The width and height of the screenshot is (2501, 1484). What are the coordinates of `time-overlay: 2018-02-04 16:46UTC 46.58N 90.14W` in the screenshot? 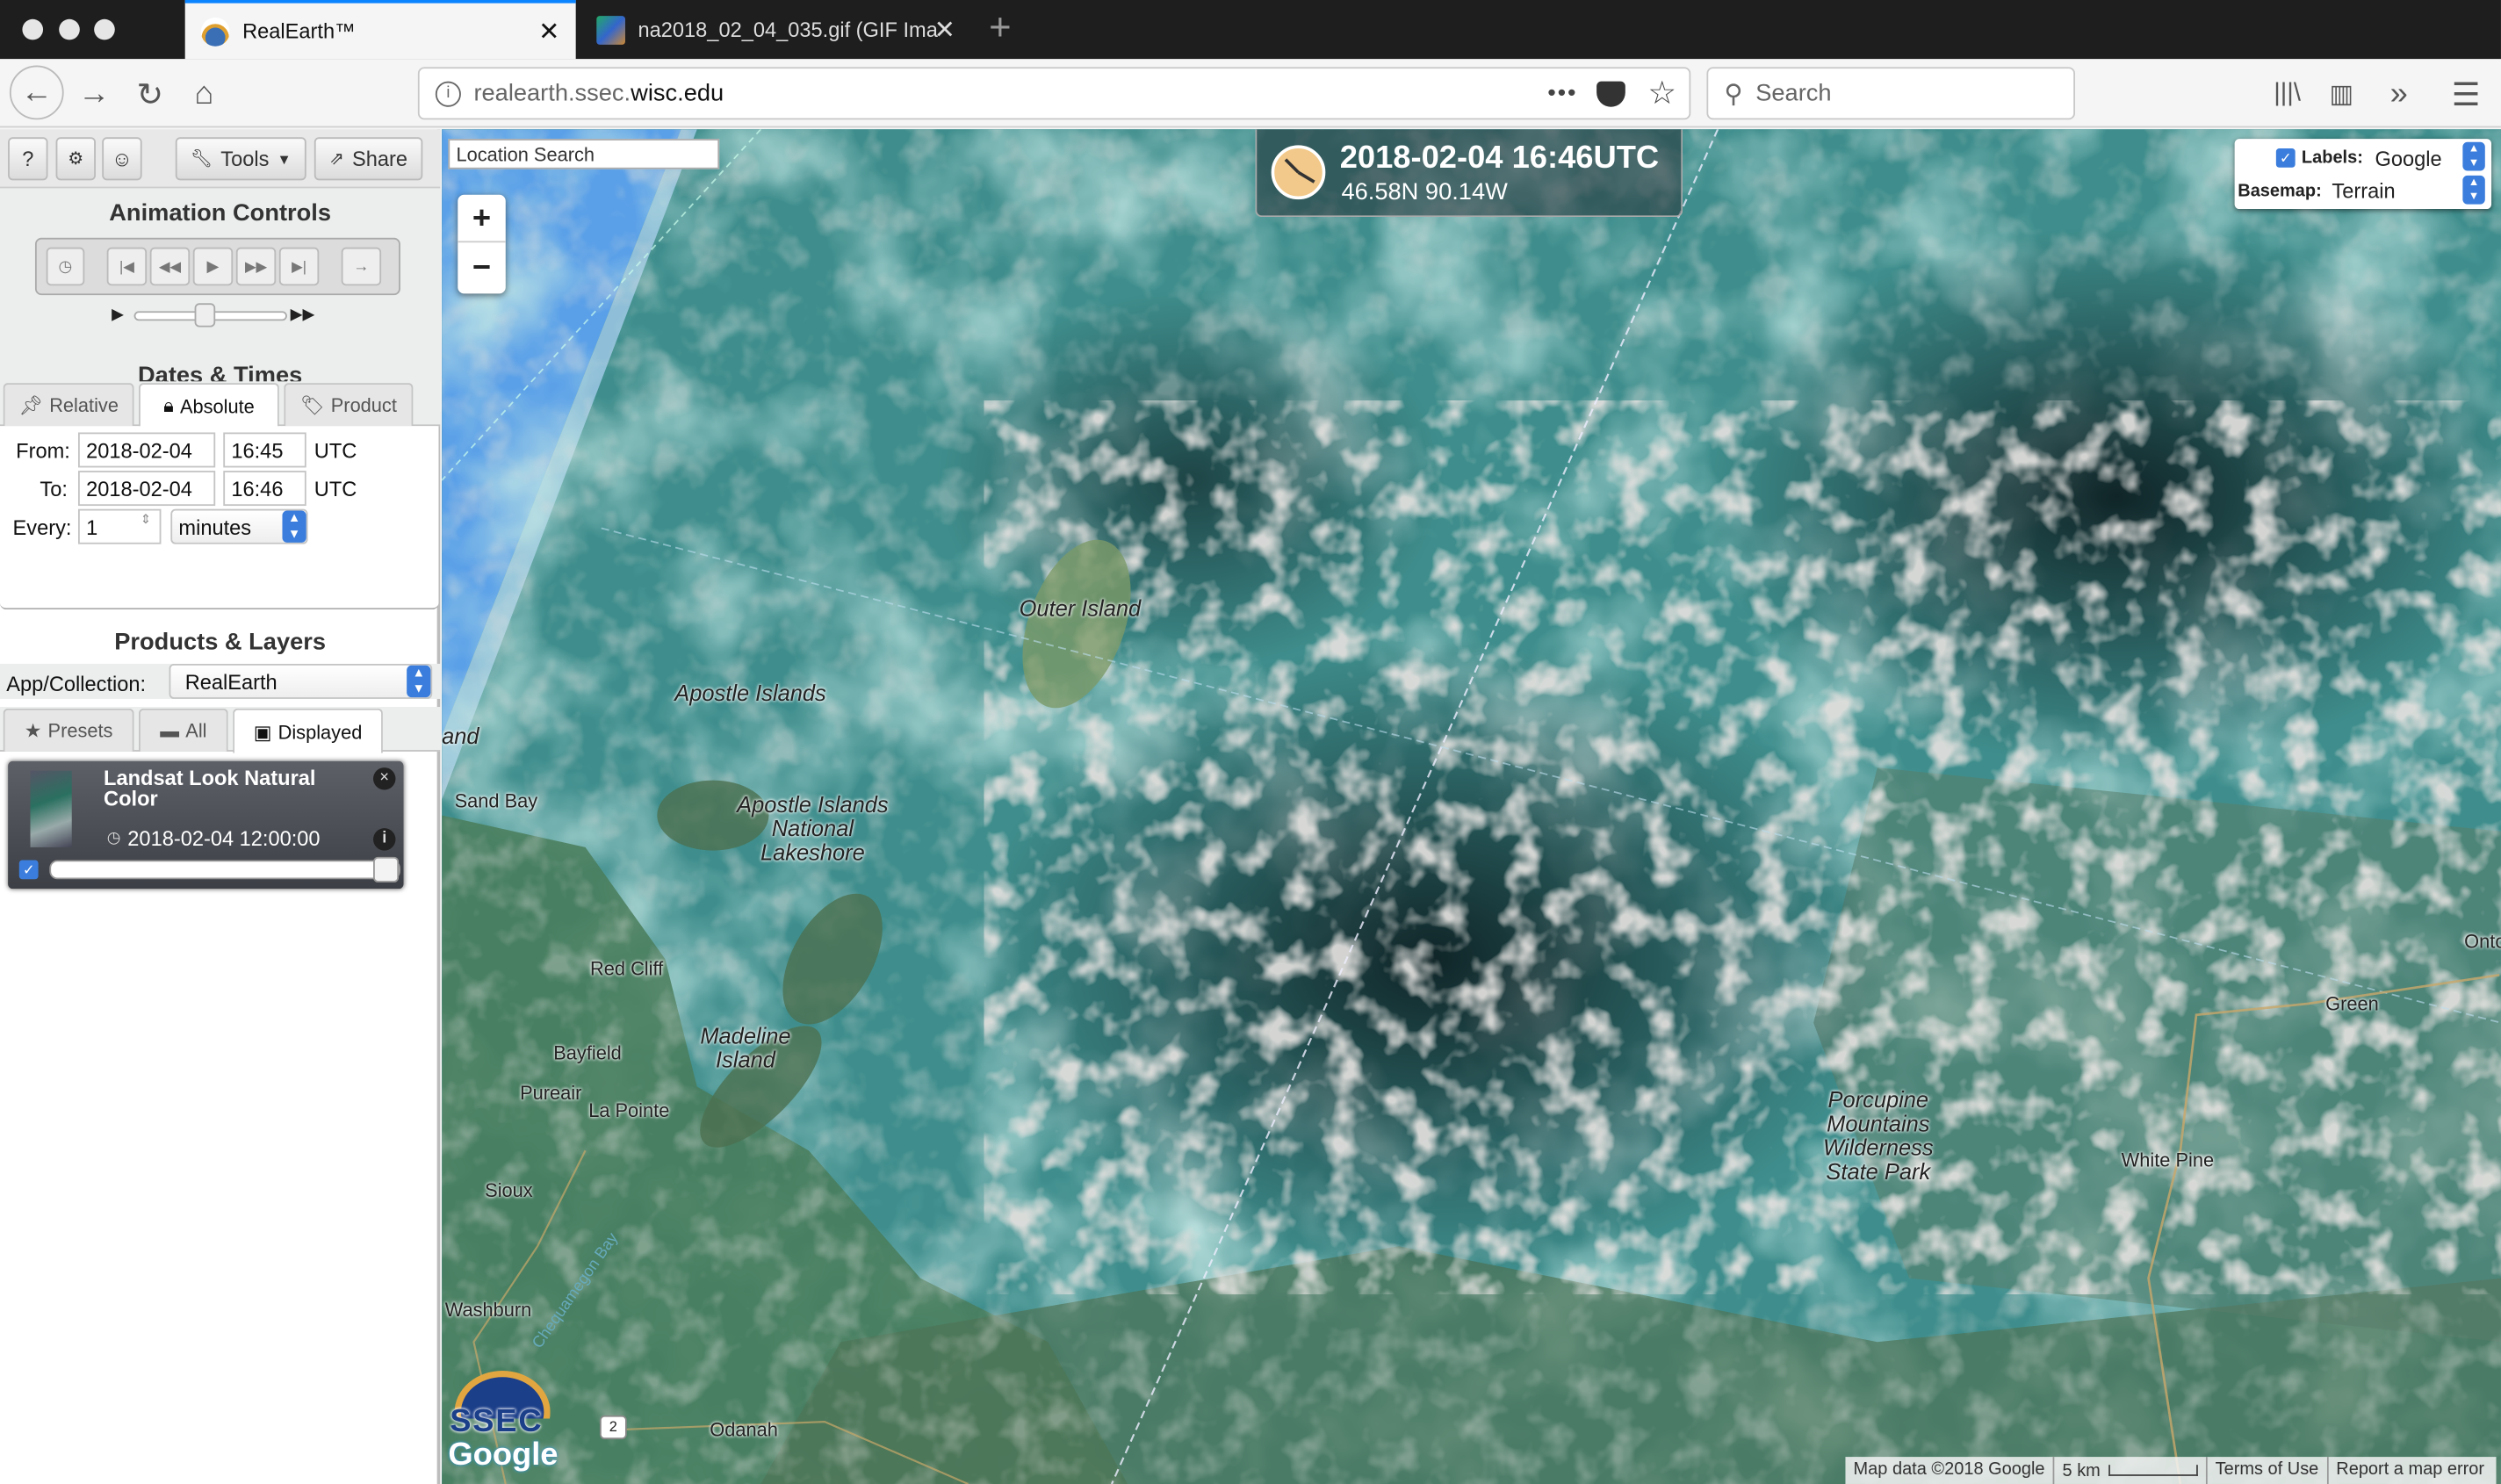 It's located at (1469, 173).